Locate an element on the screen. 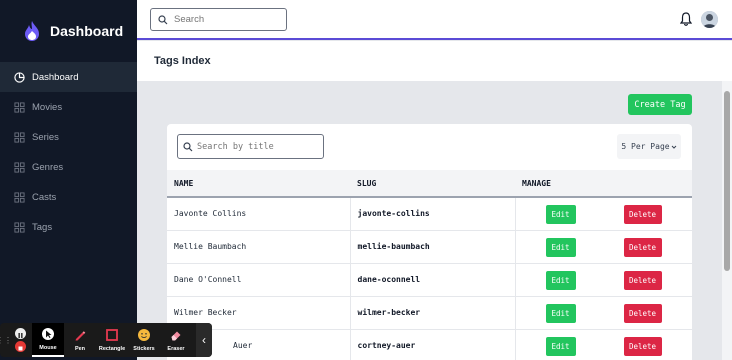 This screenshot has height=360, width=732. sidebar-item-label: Casts is located at coordinates (44, 197).